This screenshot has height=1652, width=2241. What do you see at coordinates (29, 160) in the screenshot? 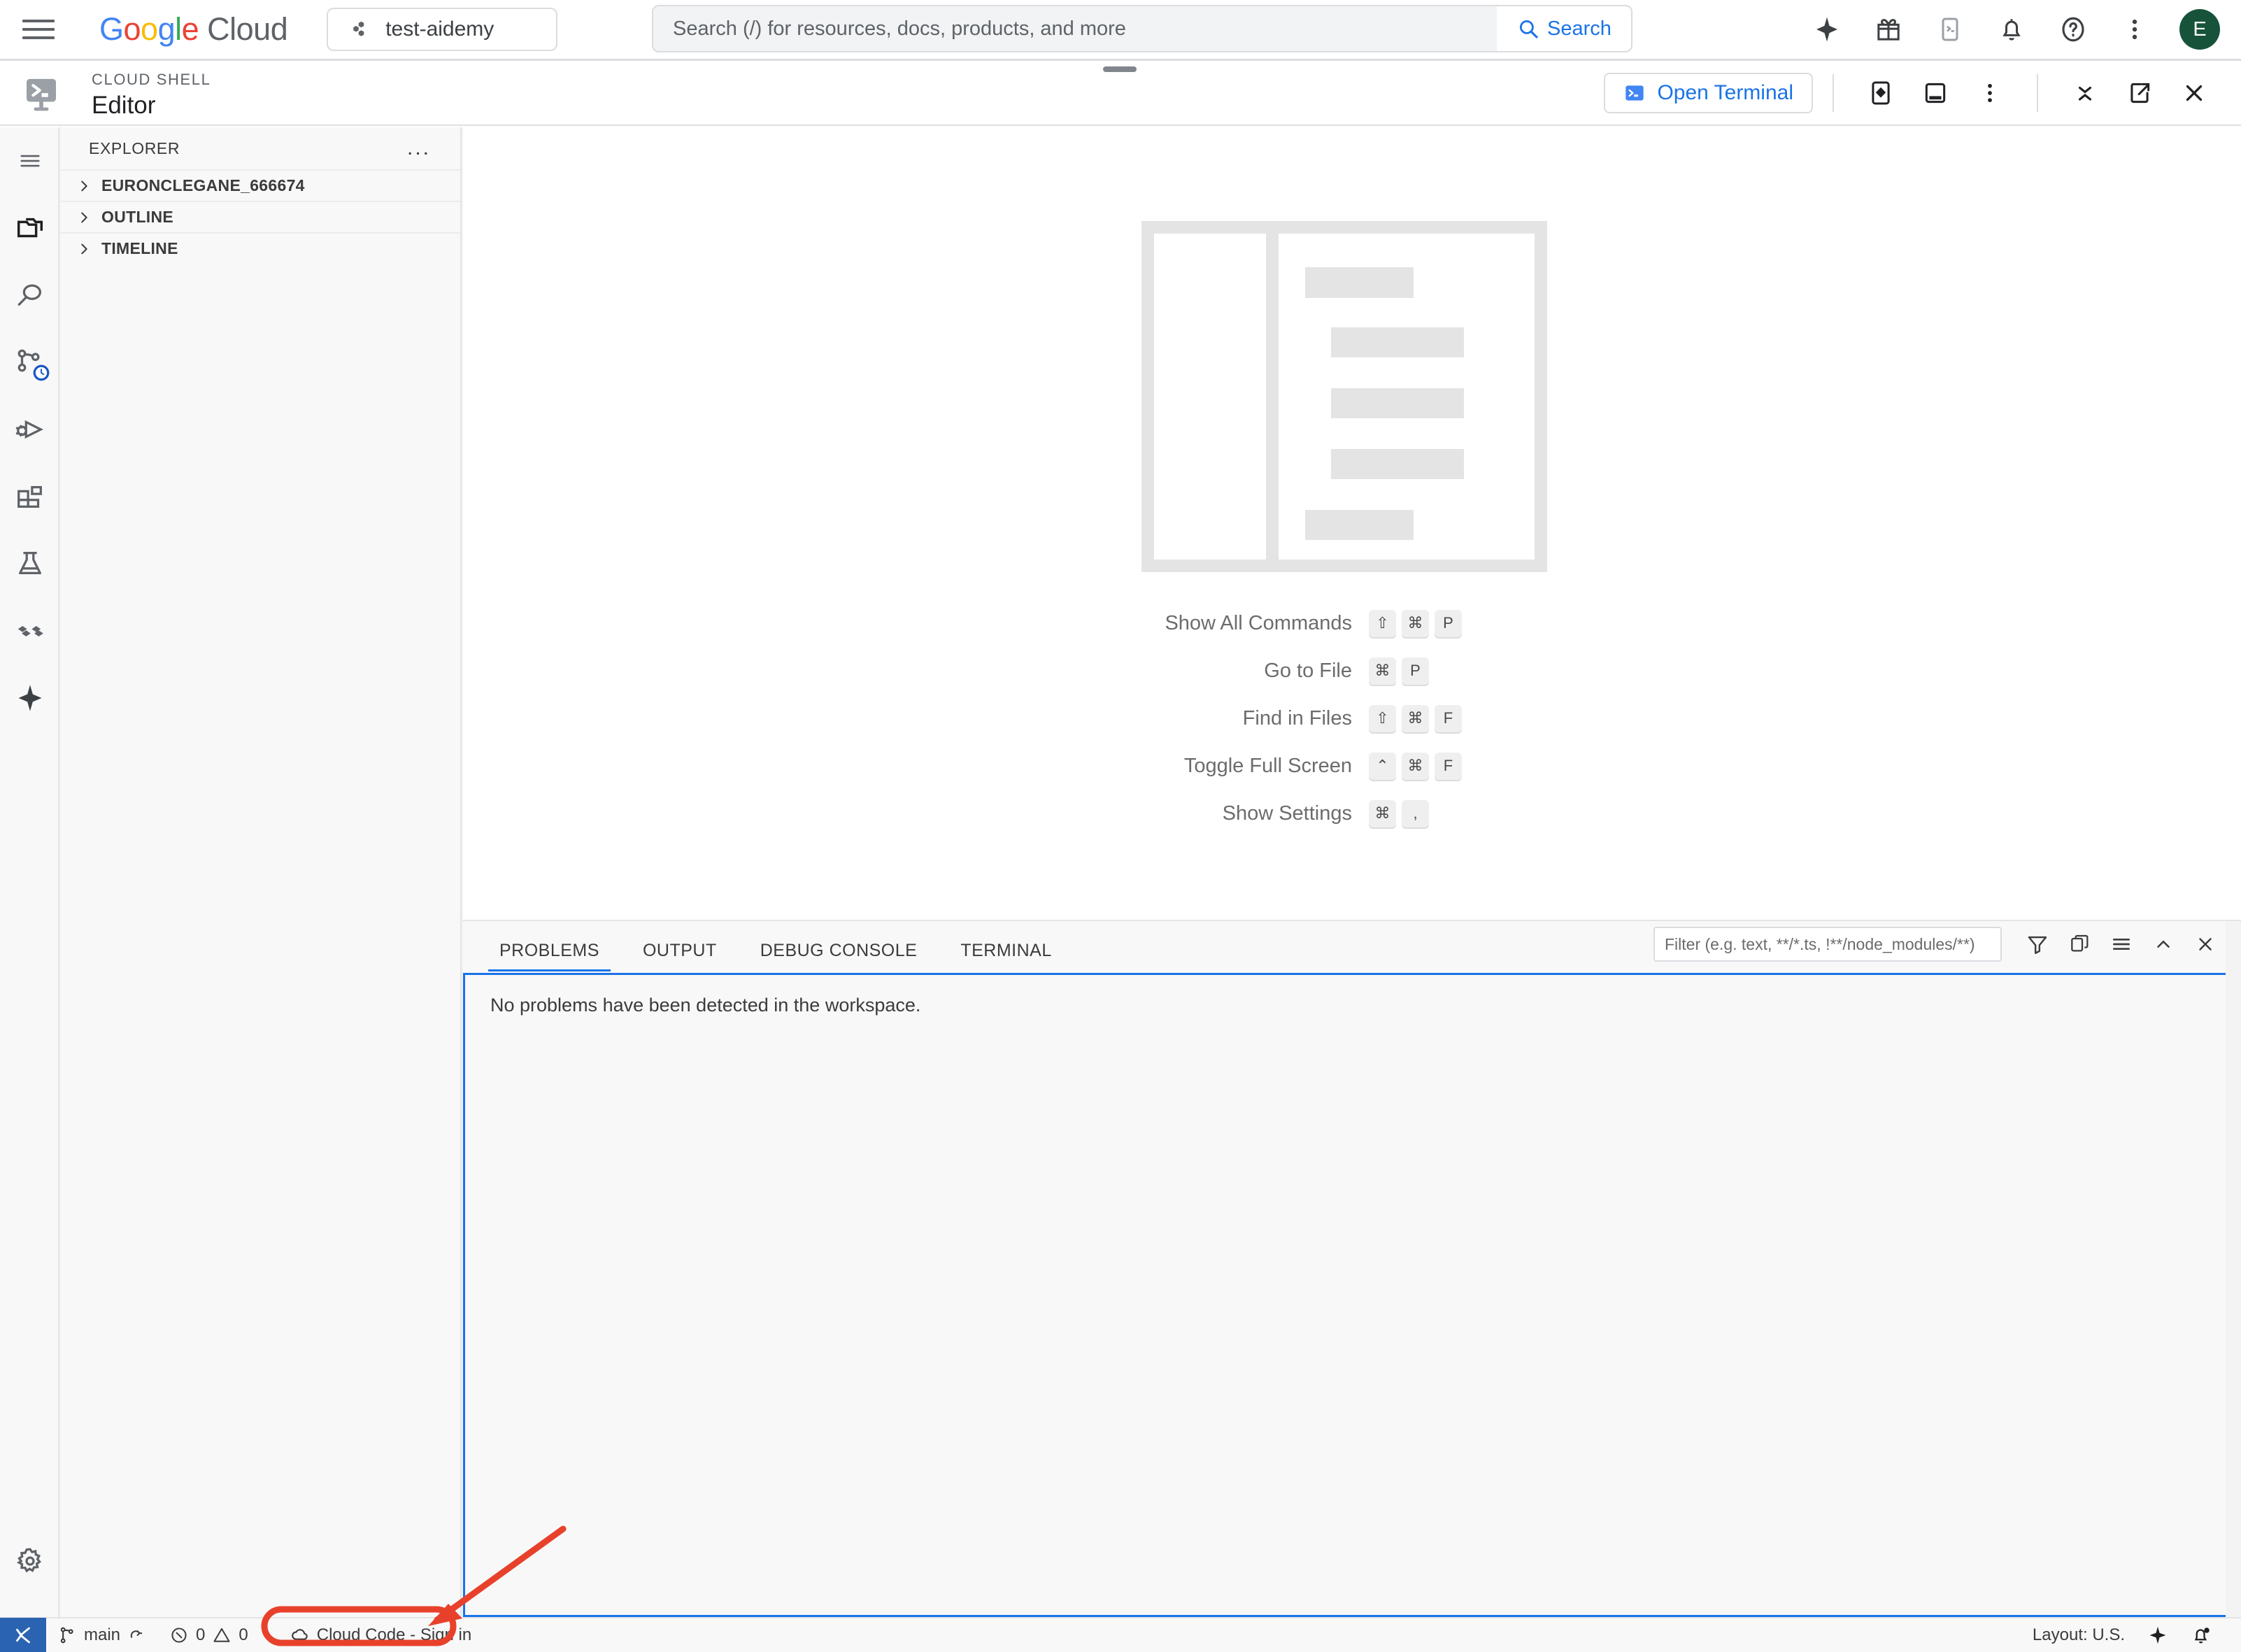
I see `menu-icon` at bounding box center [29, 160].